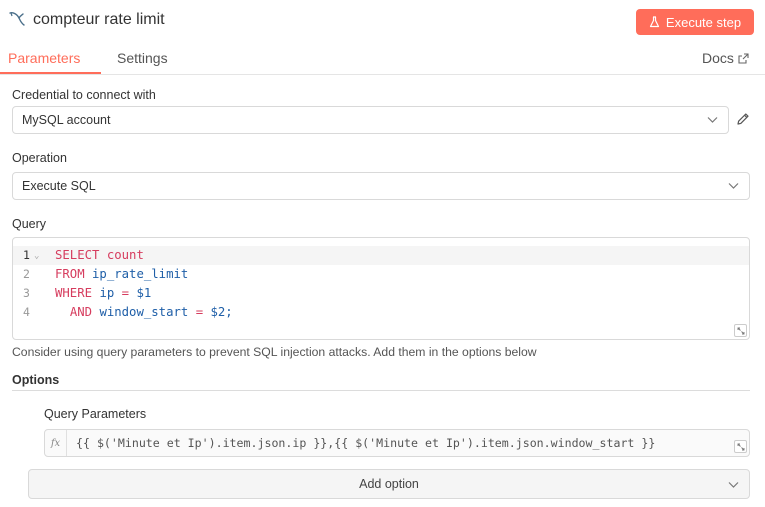 Image resolution: width=765 pixels, height=507 pixels. Describe the element at coordinates (381, 293) in the screenshot. I see `code-line: 3 WHERE ip = $1` at that location.